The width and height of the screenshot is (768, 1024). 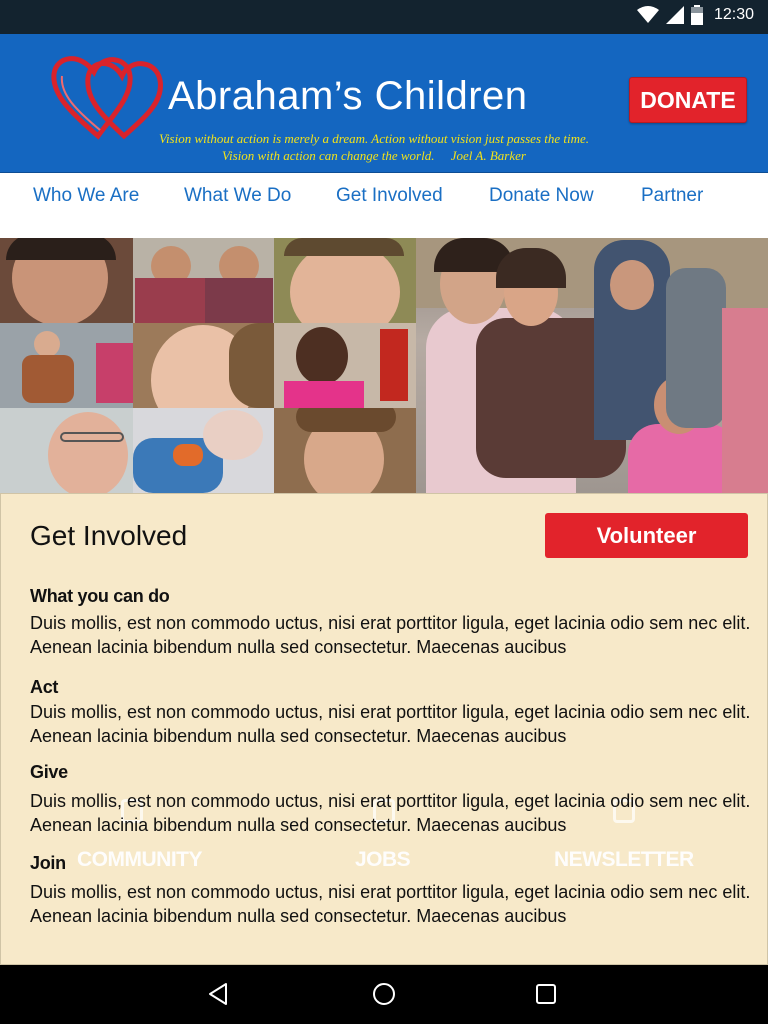 I want to click on battery-icon, so click(x=696, y=15).